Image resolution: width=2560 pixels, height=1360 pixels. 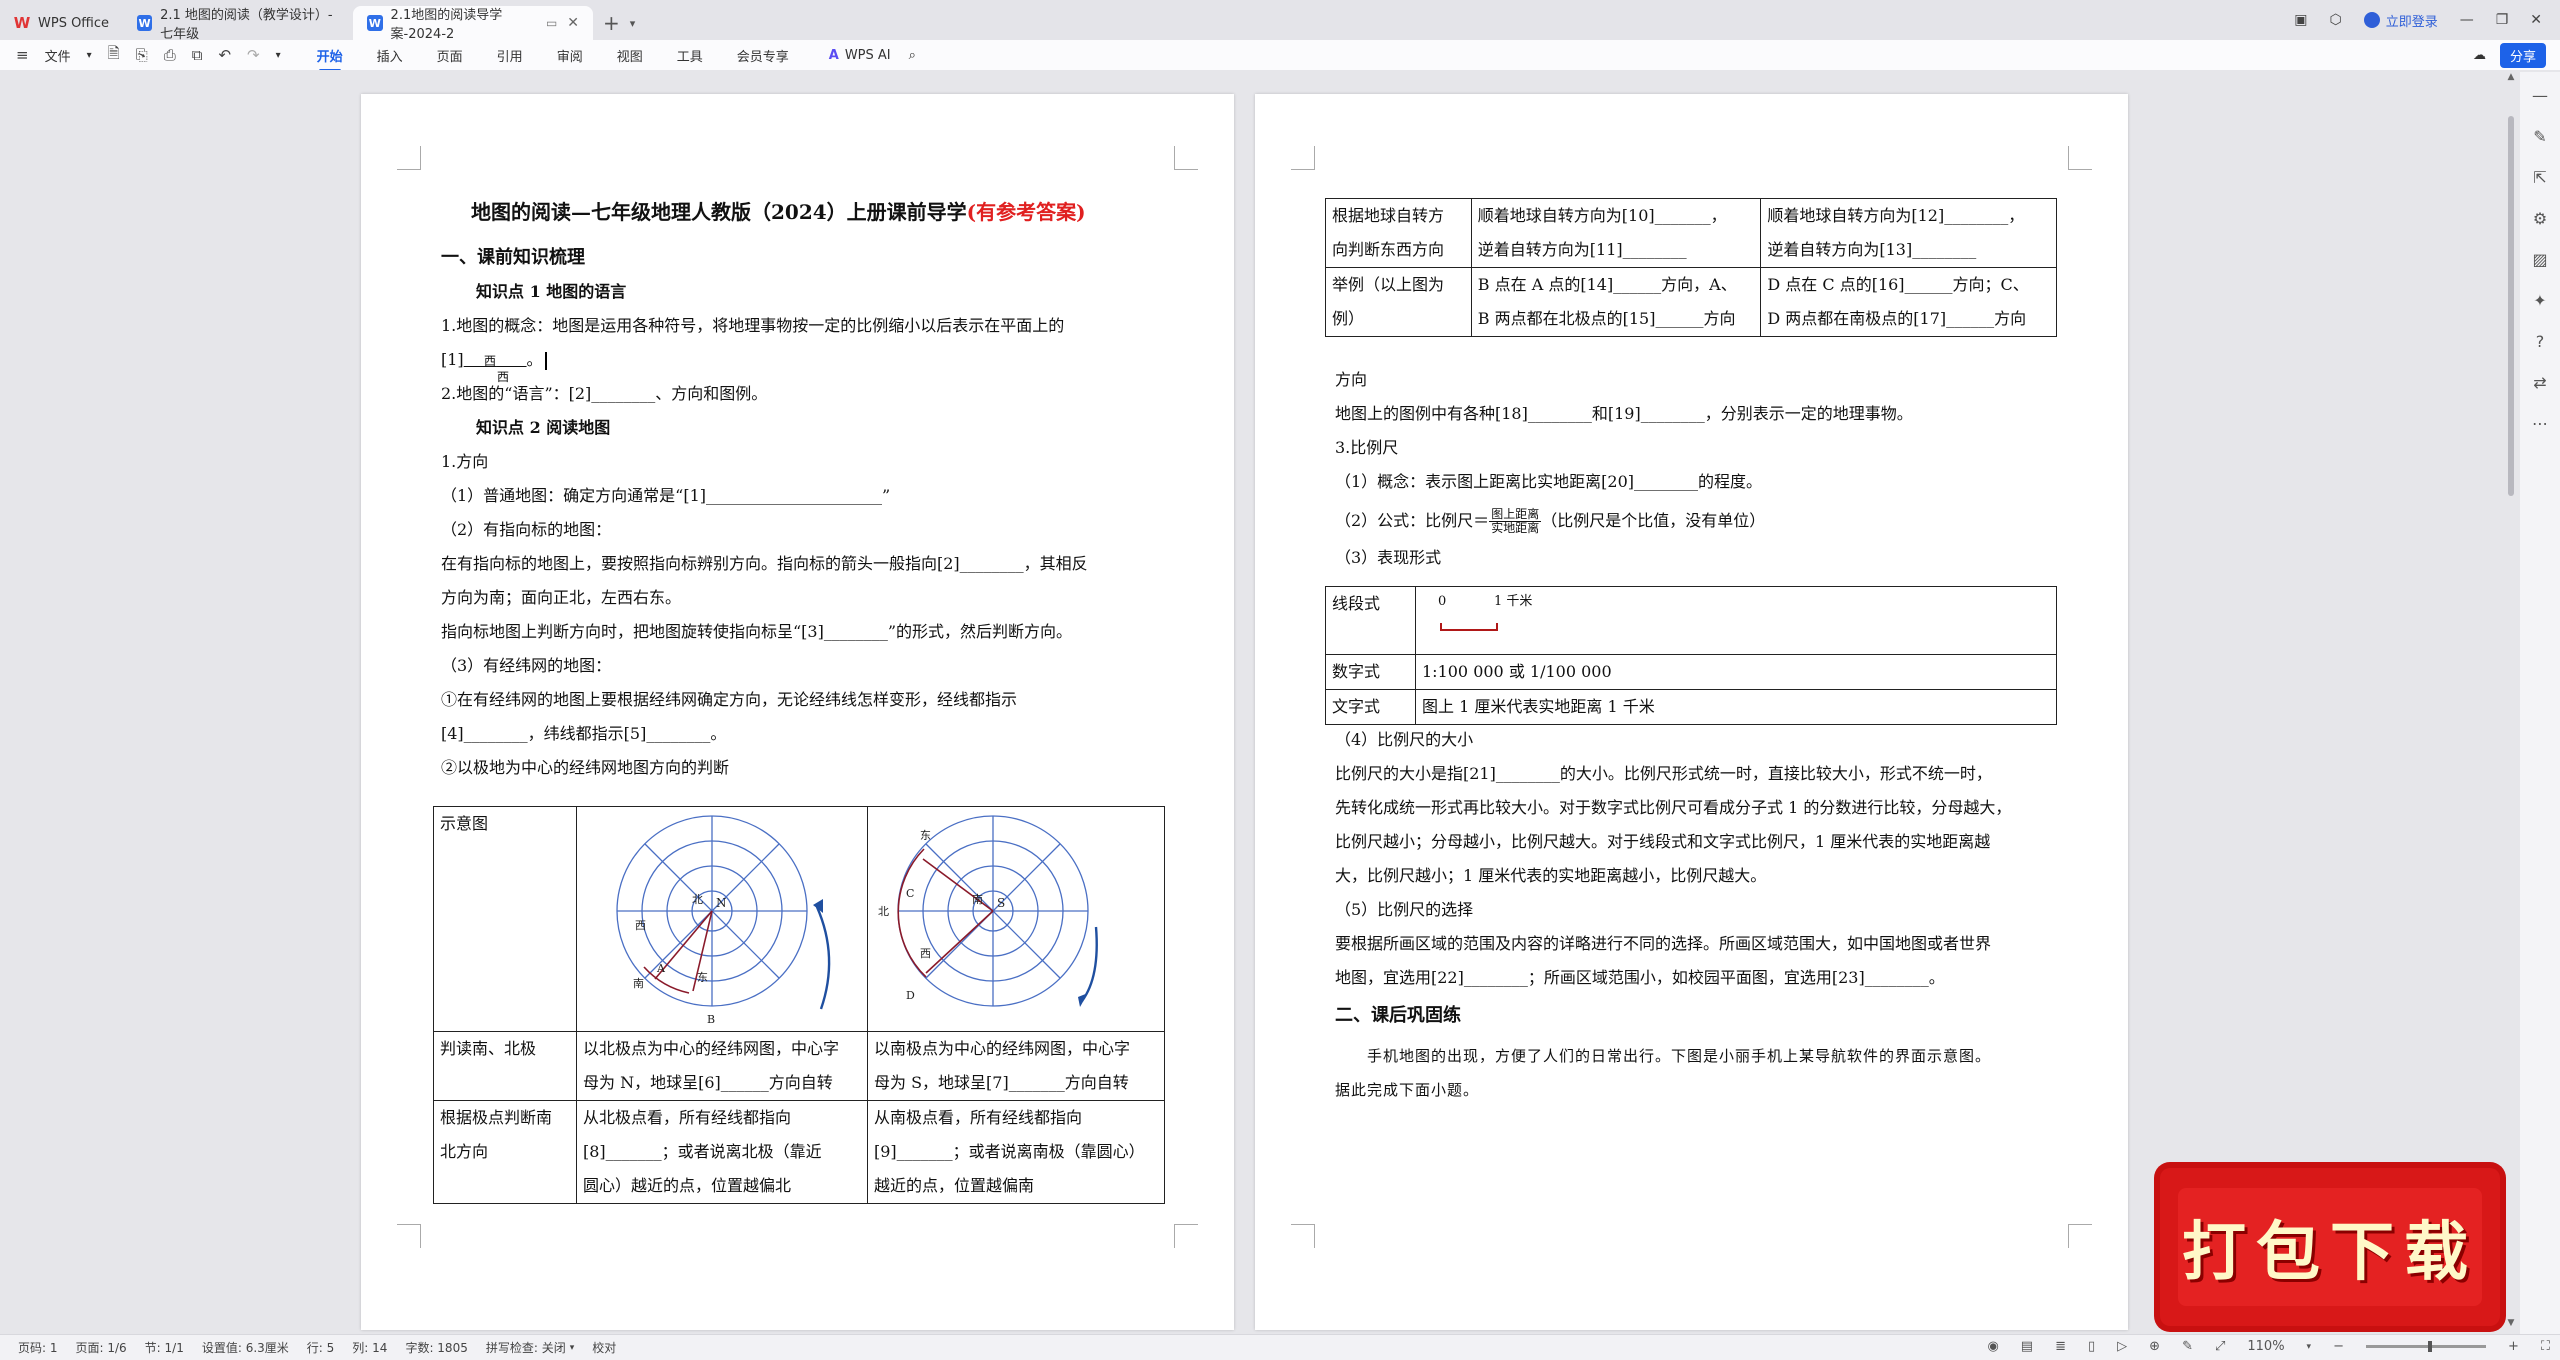 I want to click on paragraph: （3）有经纬网的地图：, so click(x=526, y=665).